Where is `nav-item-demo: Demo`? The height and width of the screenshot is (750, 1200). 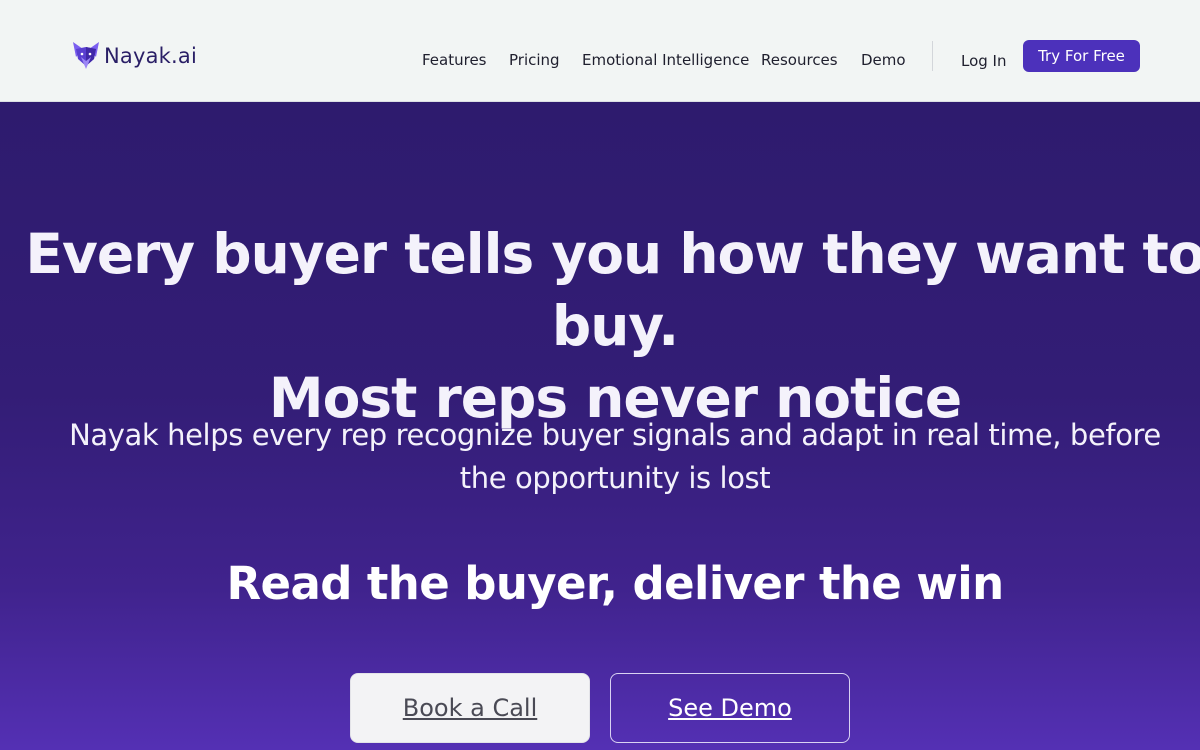 nav-item-demo: Demo is located at coordinates (883, 60).